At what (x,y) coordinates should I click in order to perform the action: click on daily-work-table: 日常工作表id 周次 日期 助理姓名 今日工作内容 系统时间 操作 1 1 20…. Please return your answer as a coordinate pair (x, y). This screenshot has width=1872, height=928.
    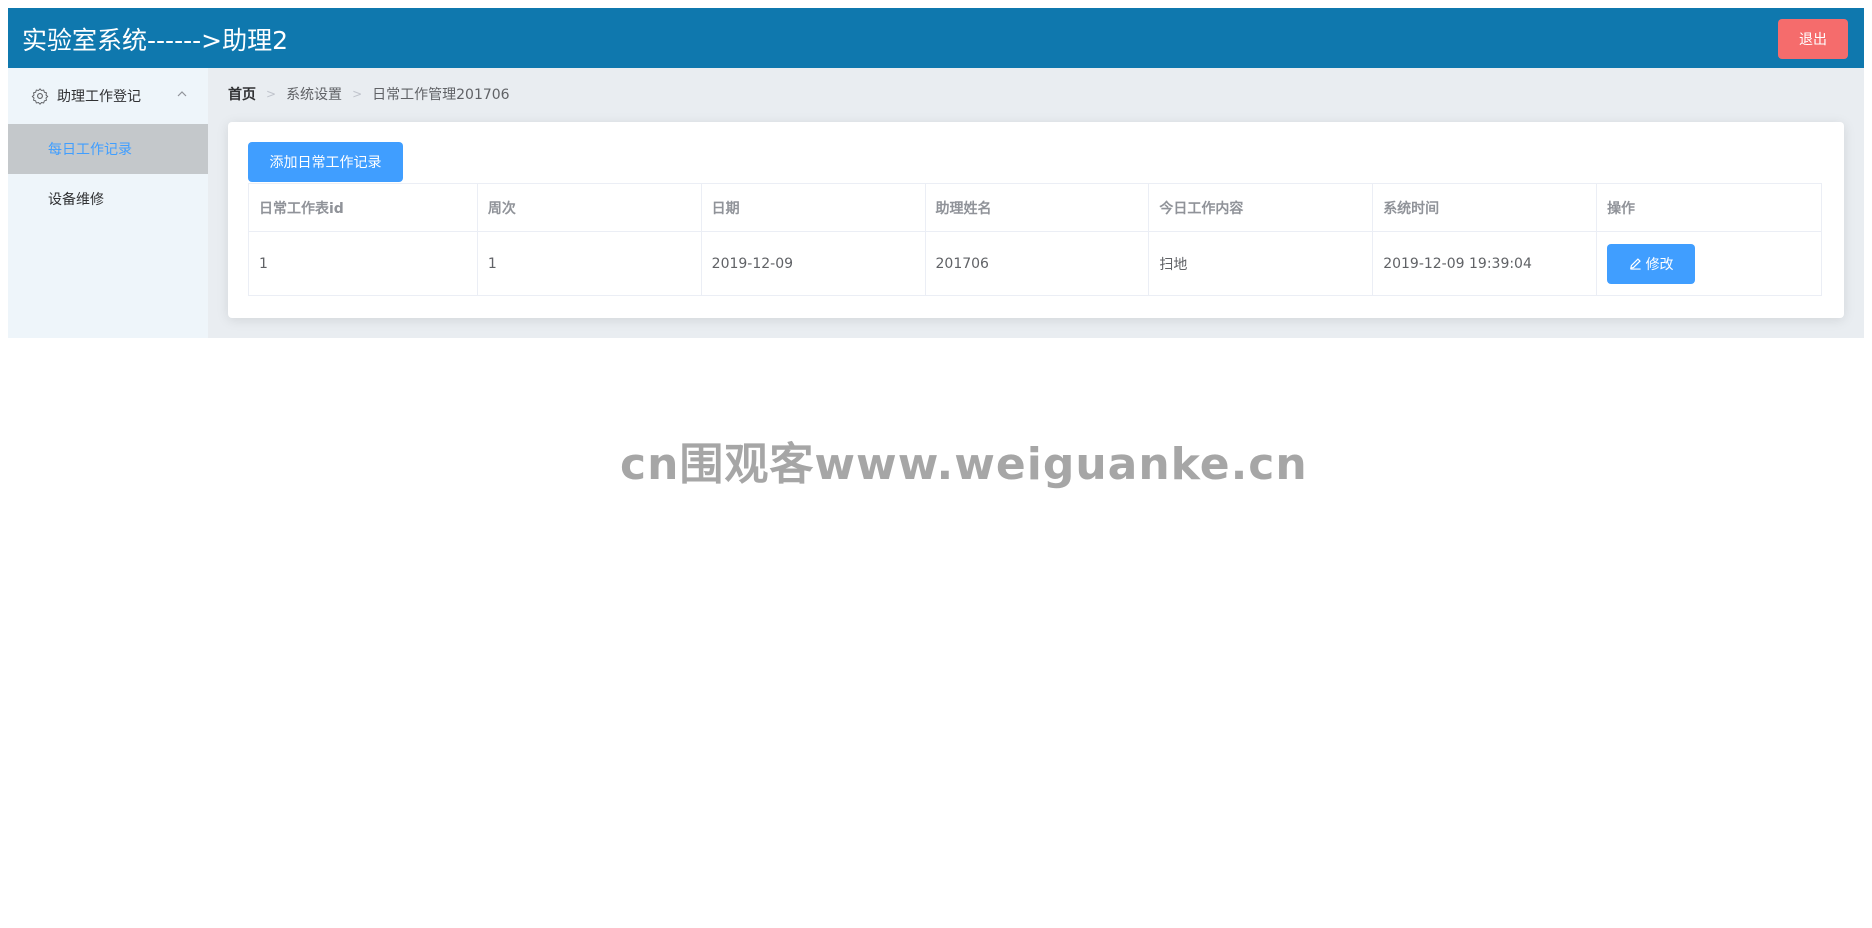
    Looking at the image, I should click on (1035, 239).